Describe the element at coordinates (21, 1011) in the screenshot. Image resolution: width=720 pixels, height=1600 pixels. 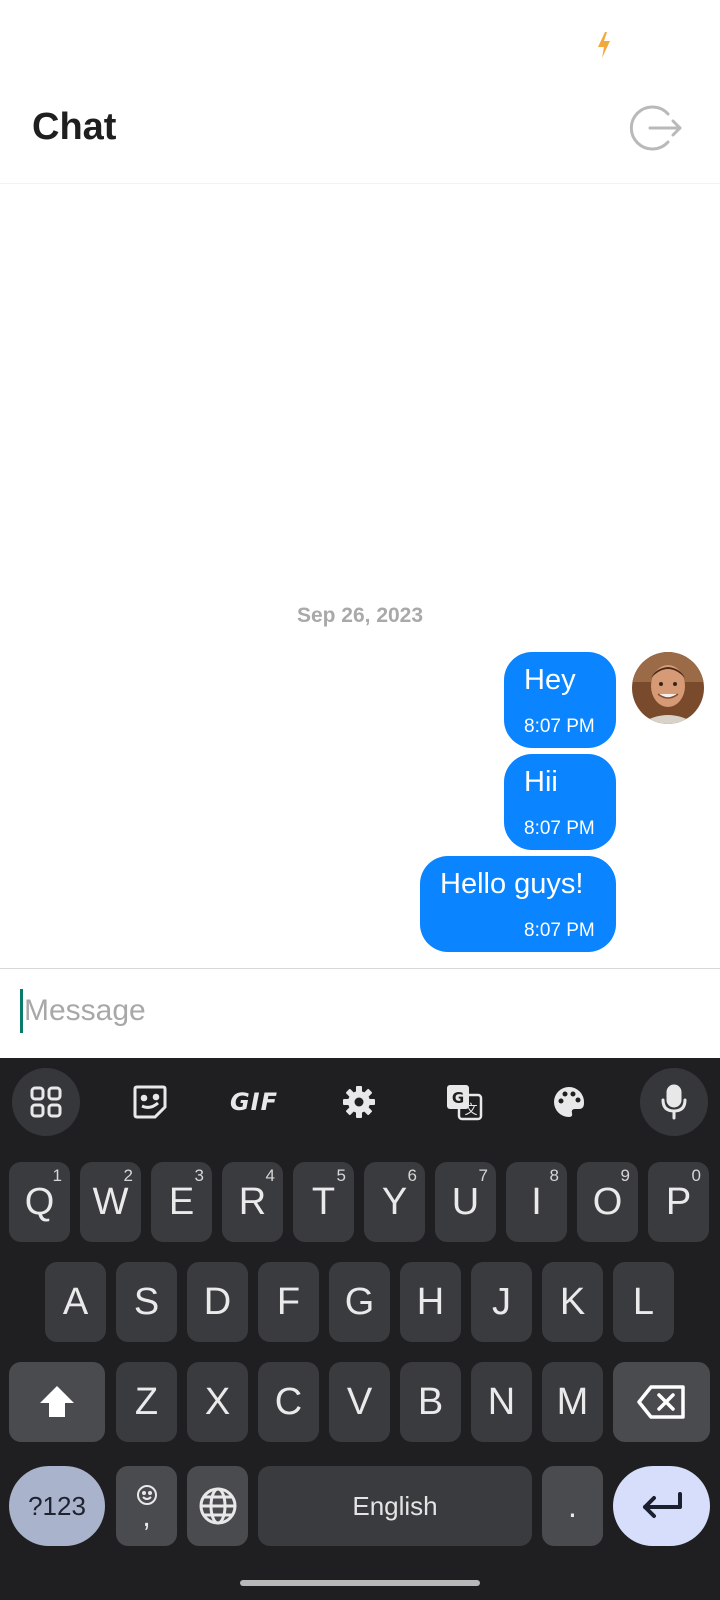
I see `text-cursor` at that location.